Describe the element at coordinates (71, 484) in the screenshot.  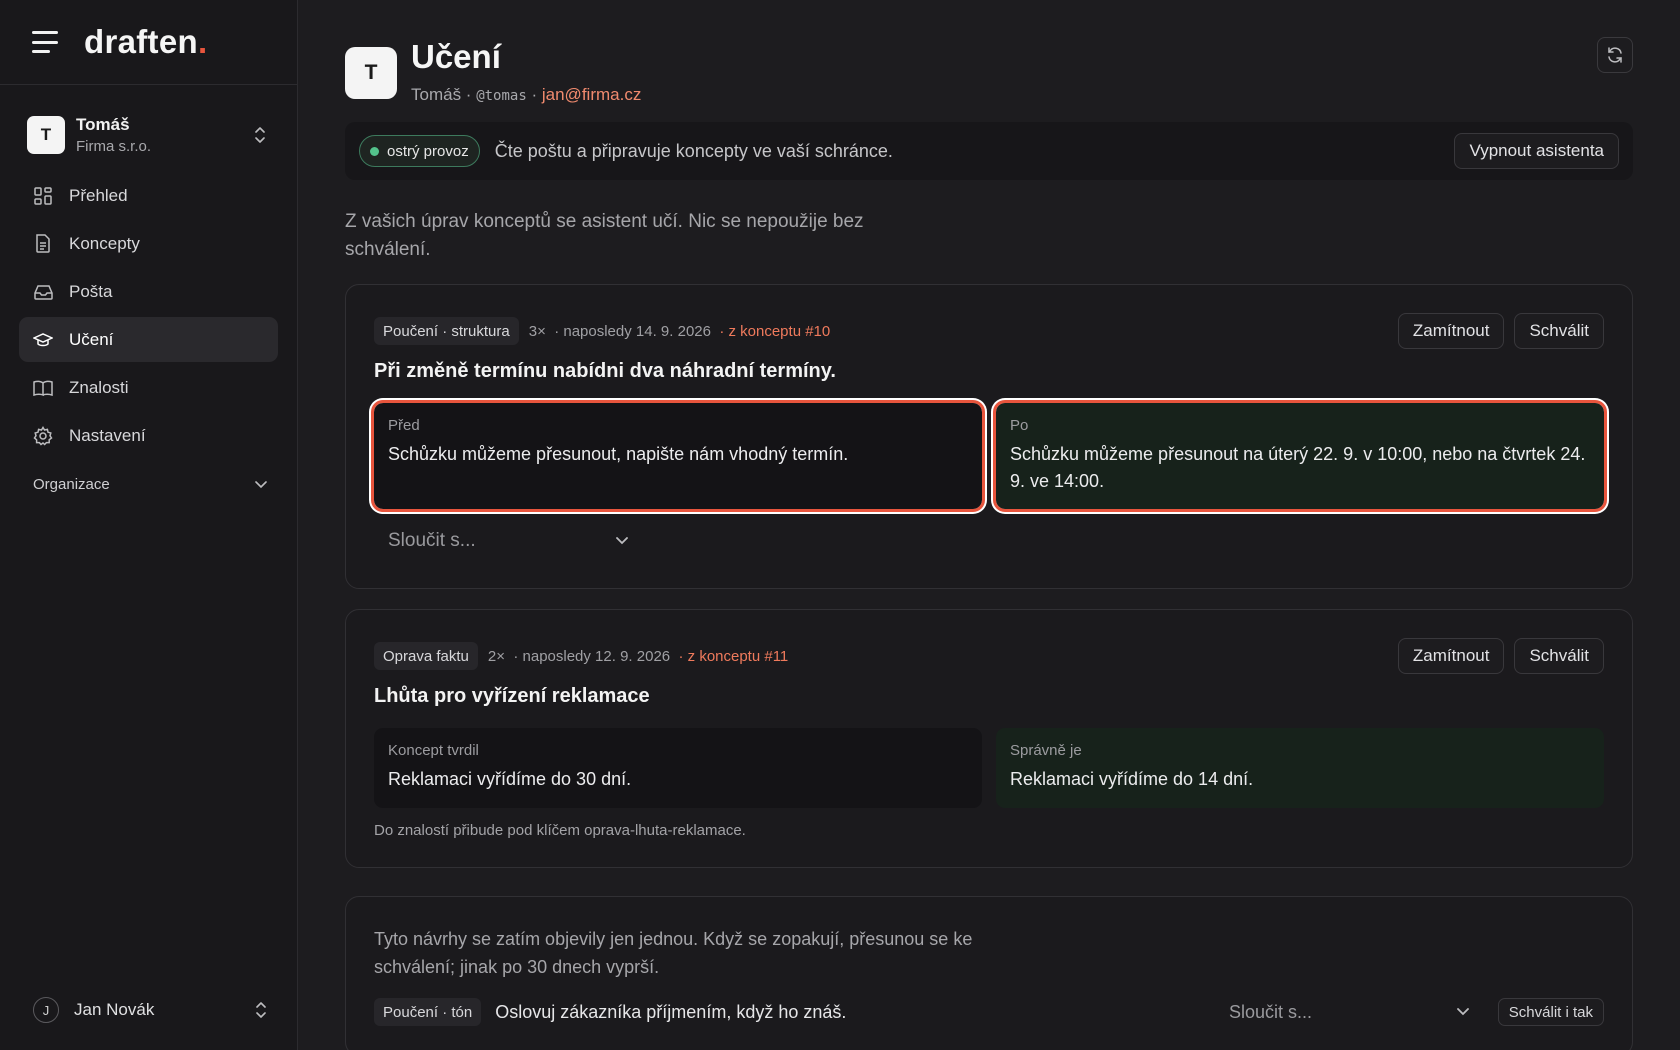
I see `organization-section-label: Organizace` at that location.